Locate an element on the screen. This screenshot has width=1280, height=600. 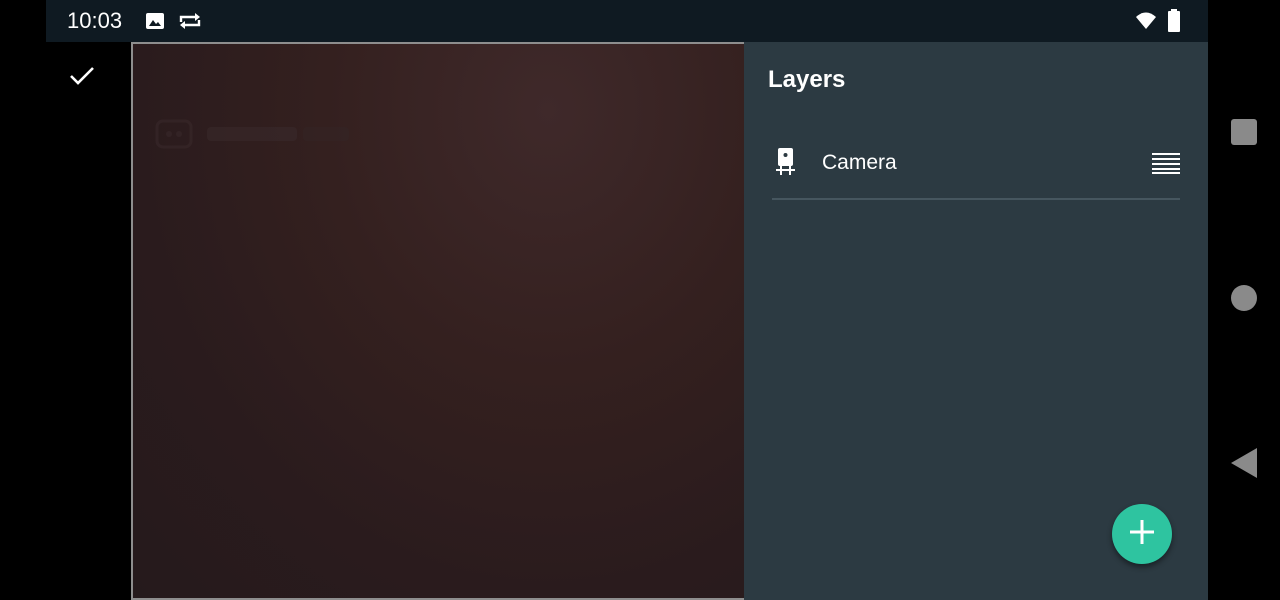
check-icon is located at coordinates (82, 78).